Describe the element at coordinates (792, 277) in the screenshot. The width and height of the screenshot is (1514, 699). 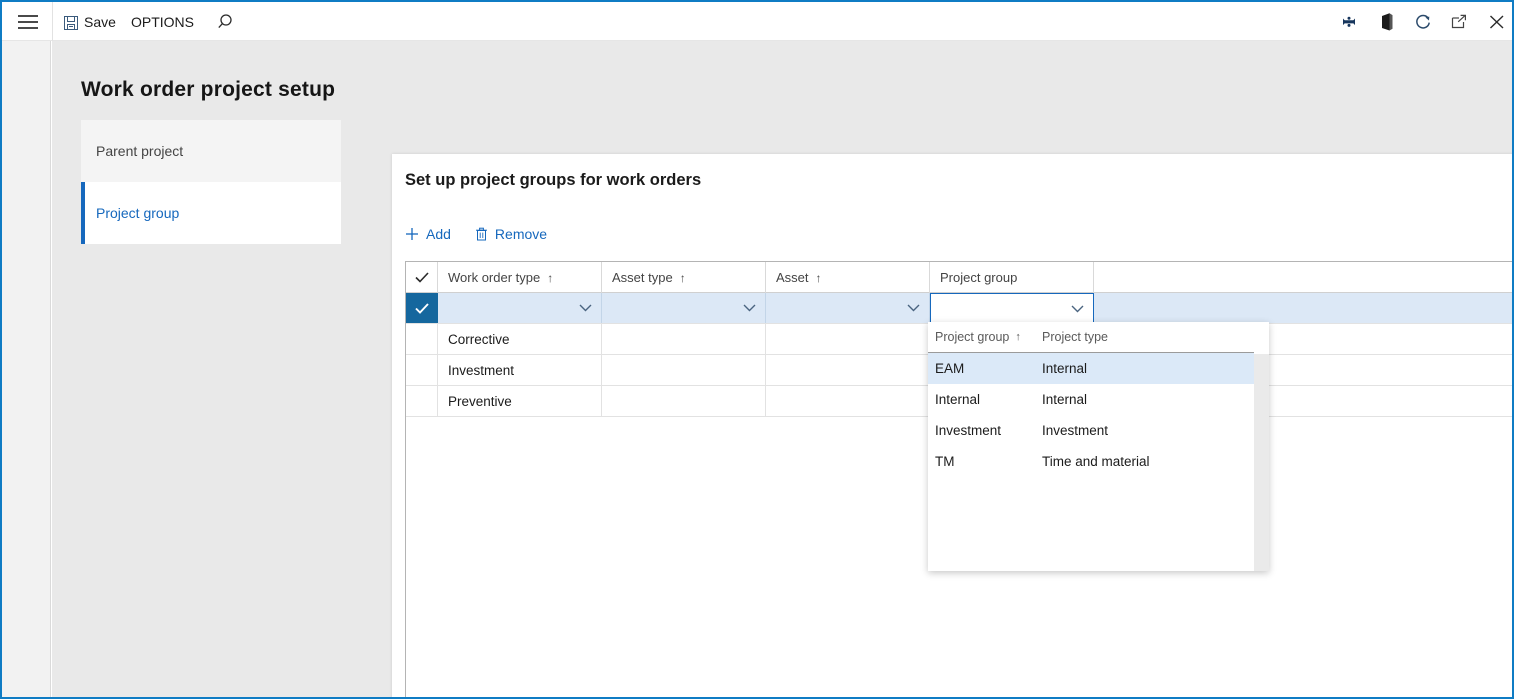
I see `column-header-label: Asset` at that location.